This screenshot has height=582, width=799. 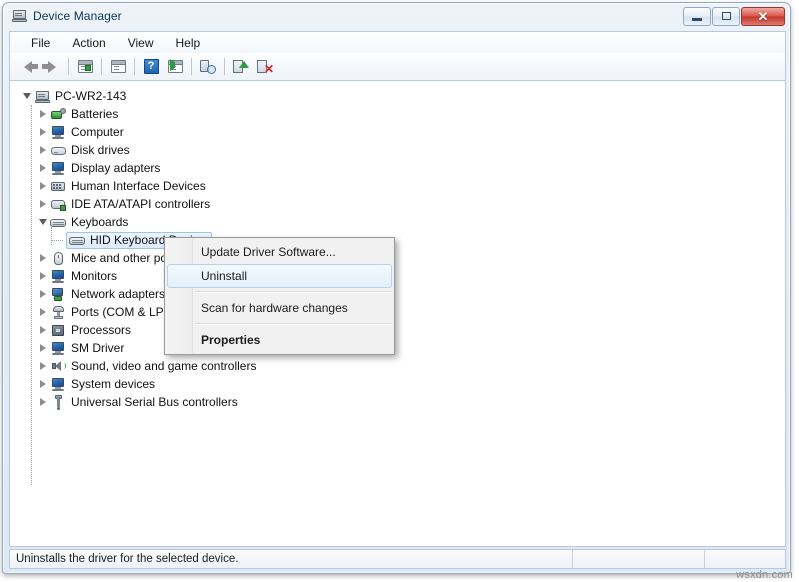 What do you see at coordinates (397, 168) in the screenshot?
I see `tree-item-display-adapters: Display adapters` at bounding box center [397, 168].